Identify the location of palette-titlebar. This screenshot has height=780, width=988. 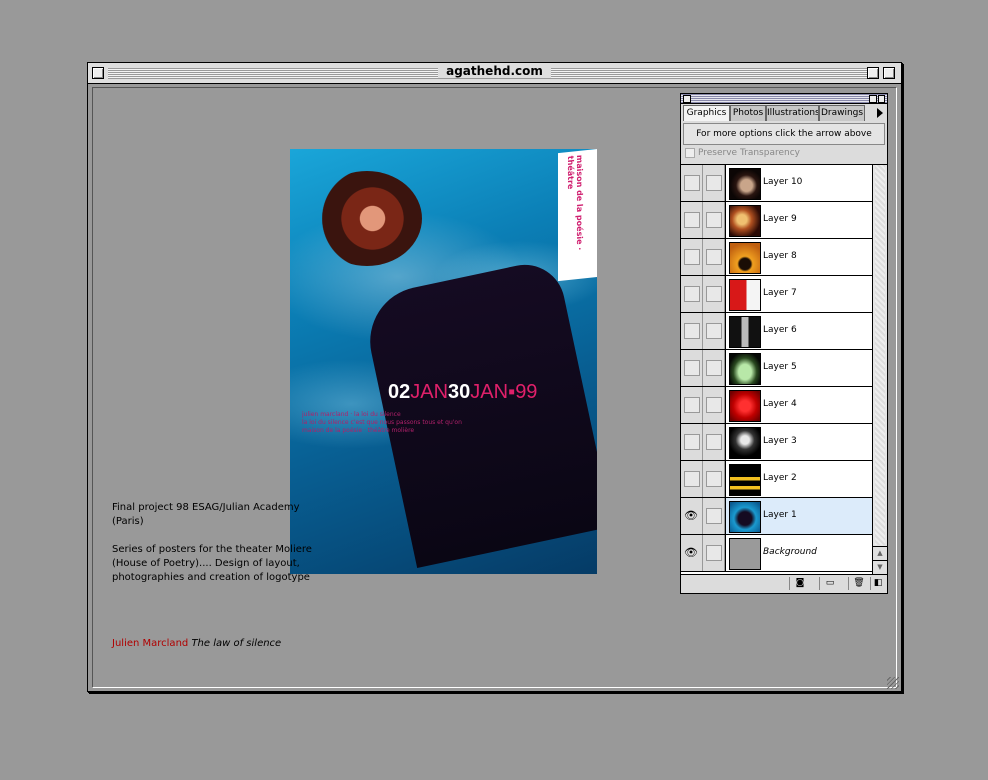
(784, 99).